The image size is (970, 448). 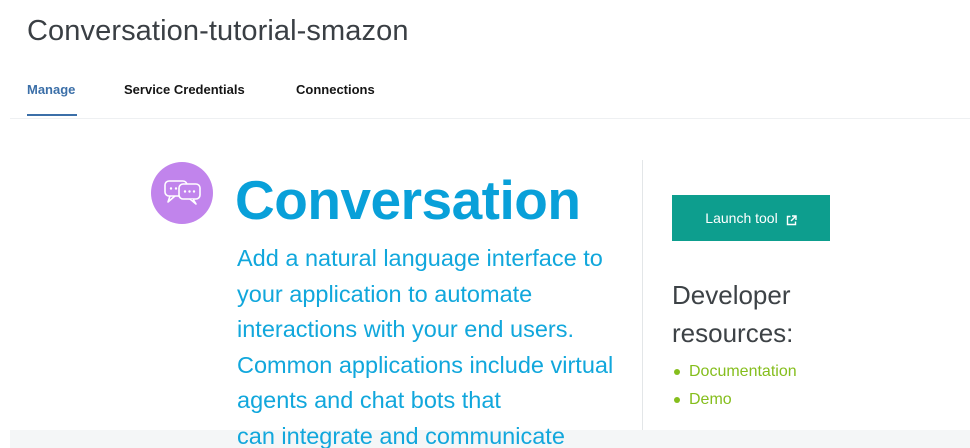 What do you see at coordinates (490, 118) in the screenshot?
I see `tabs-divider` at bounding box center [490, 118].